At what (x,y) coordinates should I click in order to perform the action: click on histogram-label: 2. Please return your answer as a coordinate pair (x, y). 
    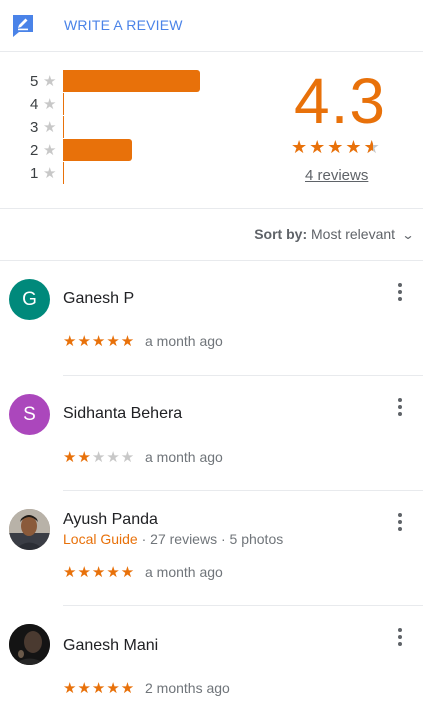
    Looking at the image, I should click on (34, 150).